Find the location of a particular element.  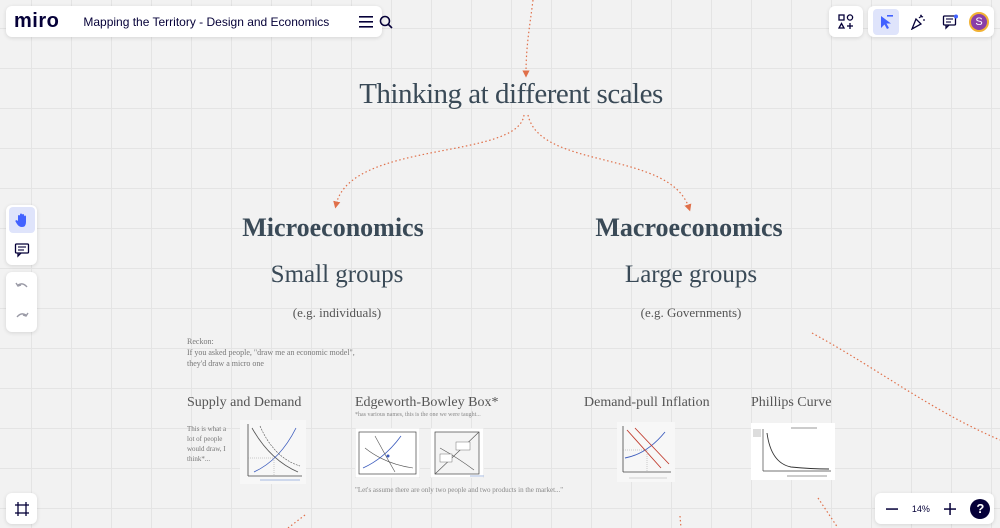

help-button: ? is located at coordinates (980, 508).